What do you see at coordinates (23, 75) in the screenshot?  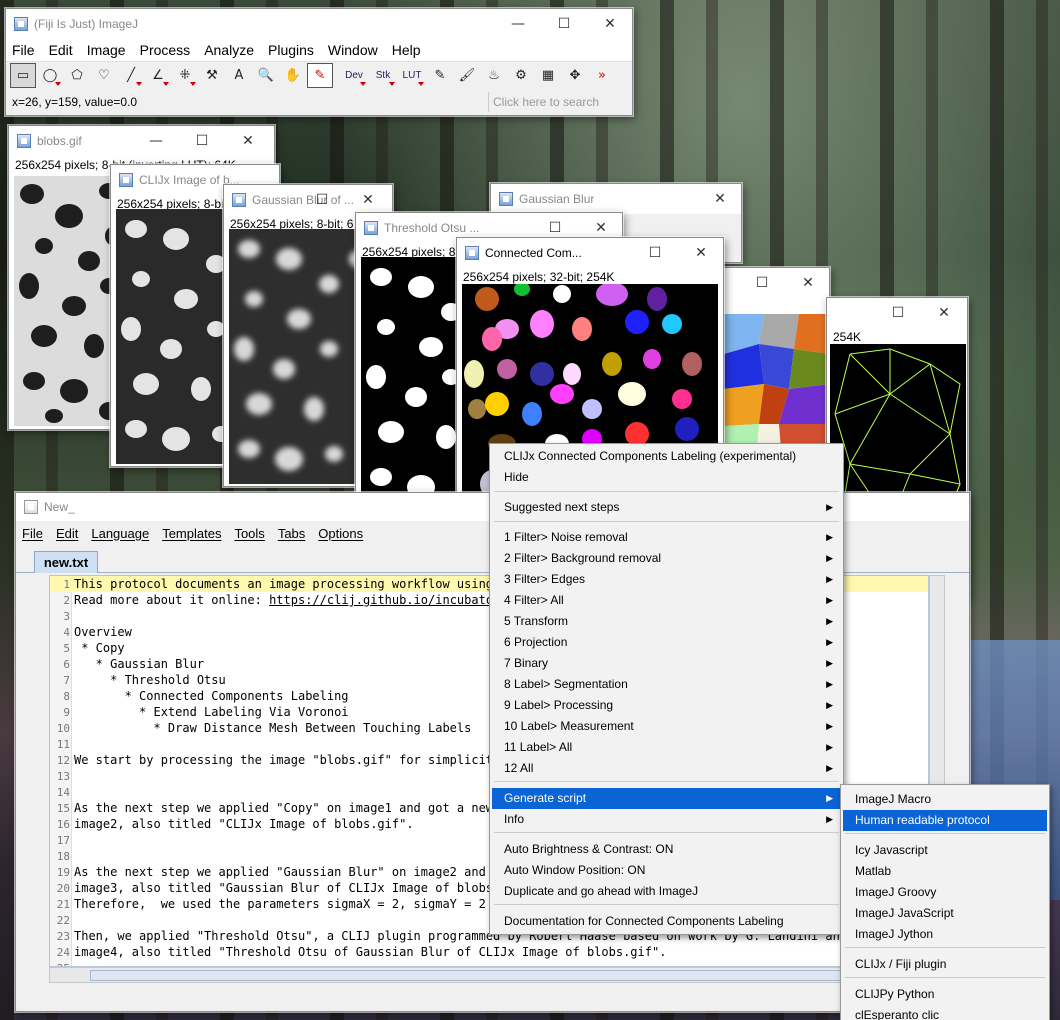 I see `rectangle-tool-icon: ▭` at bounding box center [23, 75].